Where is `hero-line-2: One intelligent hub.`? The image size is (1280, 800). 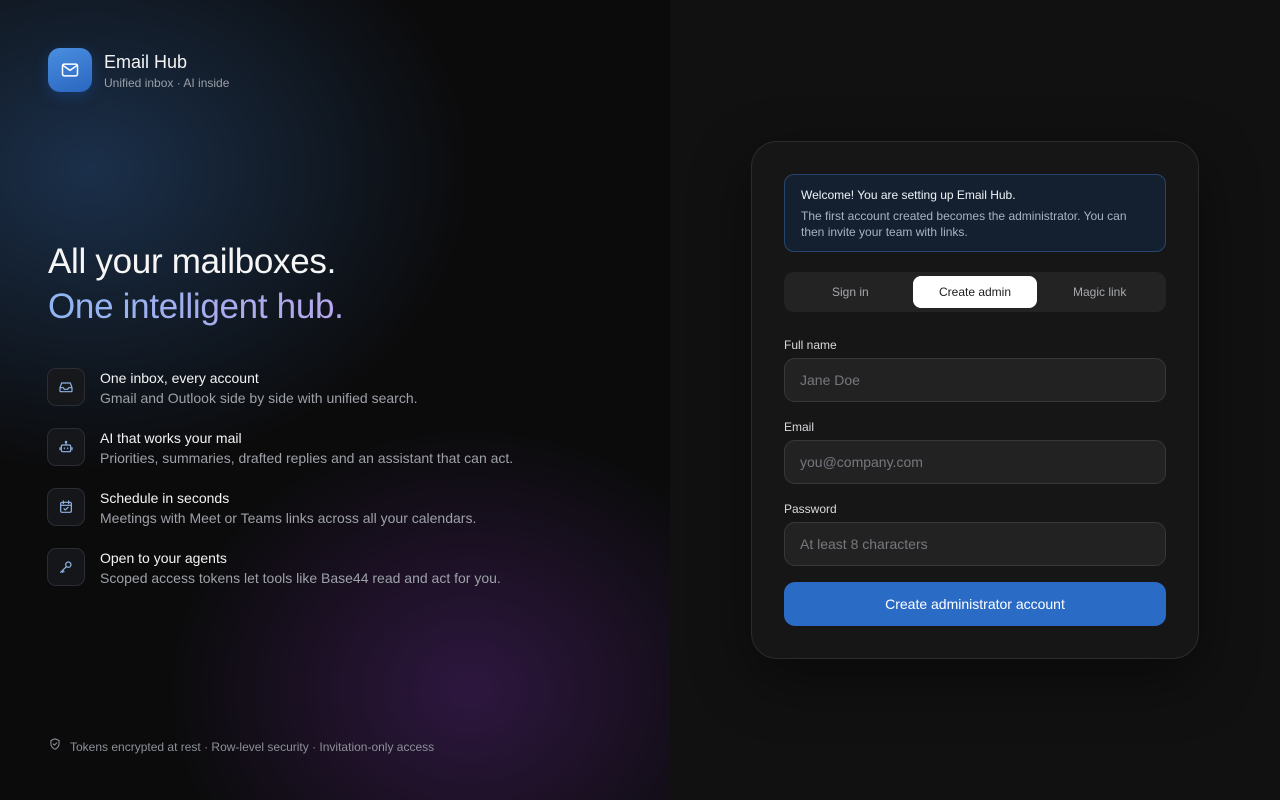 hero-line-2: One intelligent hub. is located at coordinates (196, 307).